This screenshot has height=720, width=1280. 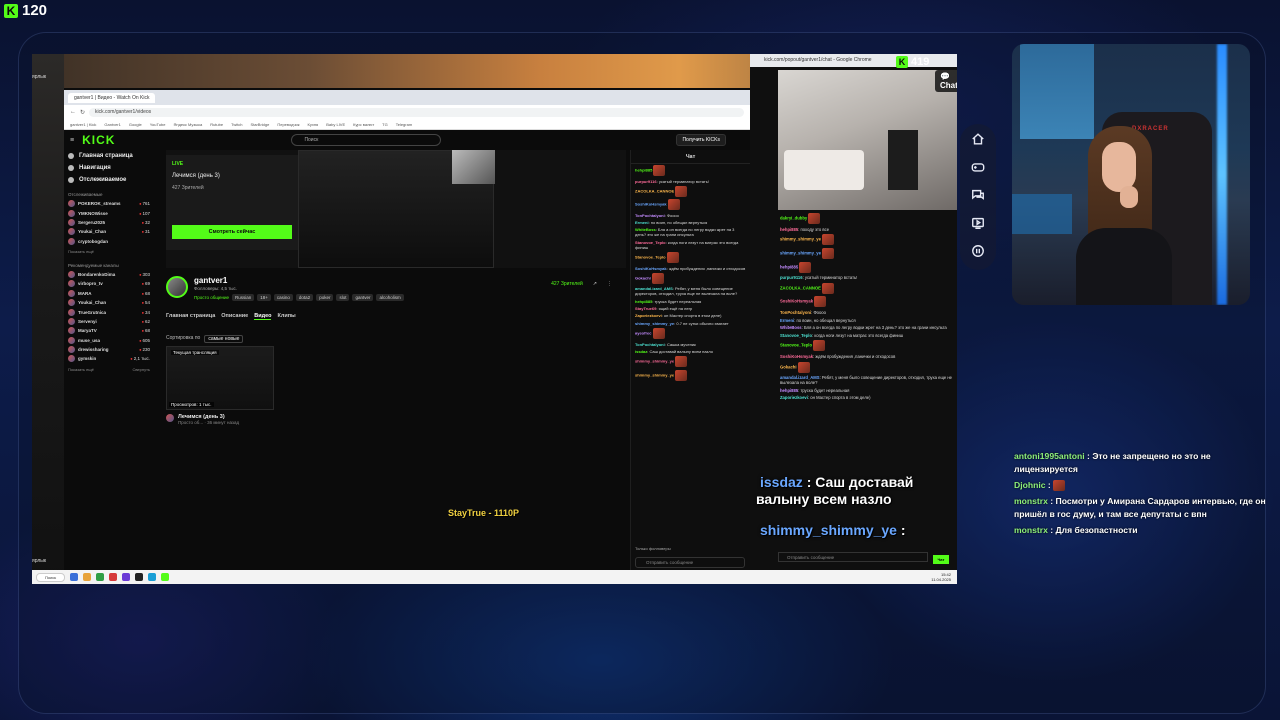 I want to click on sidebar-channel: POKEROK_streams 761, so click(x=109, y=203).